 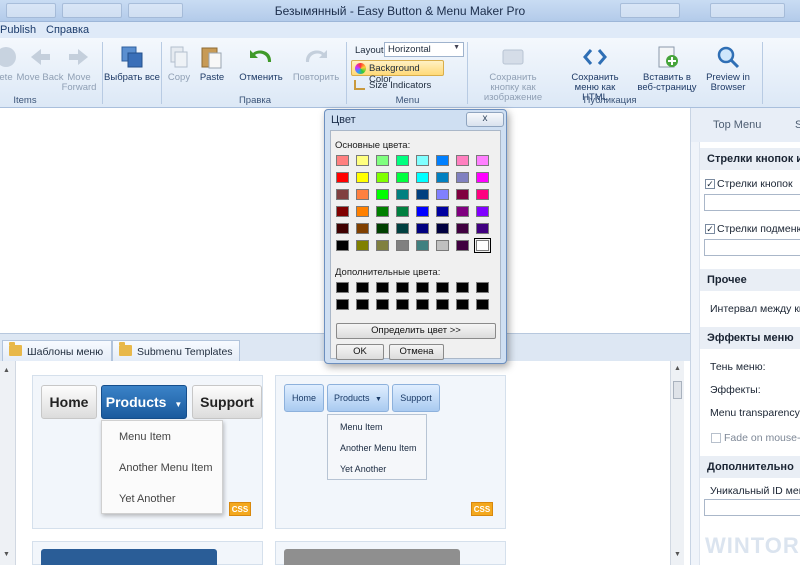 I want to click on paste-button: Paste, so click(x=212, y=63).